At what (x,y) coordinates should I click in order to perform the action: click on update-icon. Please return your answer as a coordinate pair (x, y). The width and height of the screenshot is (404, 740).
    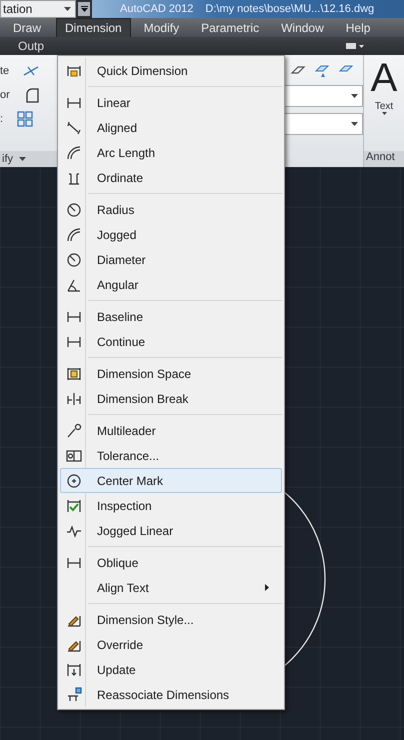
    Looking at the image, I should click on (74, 670).